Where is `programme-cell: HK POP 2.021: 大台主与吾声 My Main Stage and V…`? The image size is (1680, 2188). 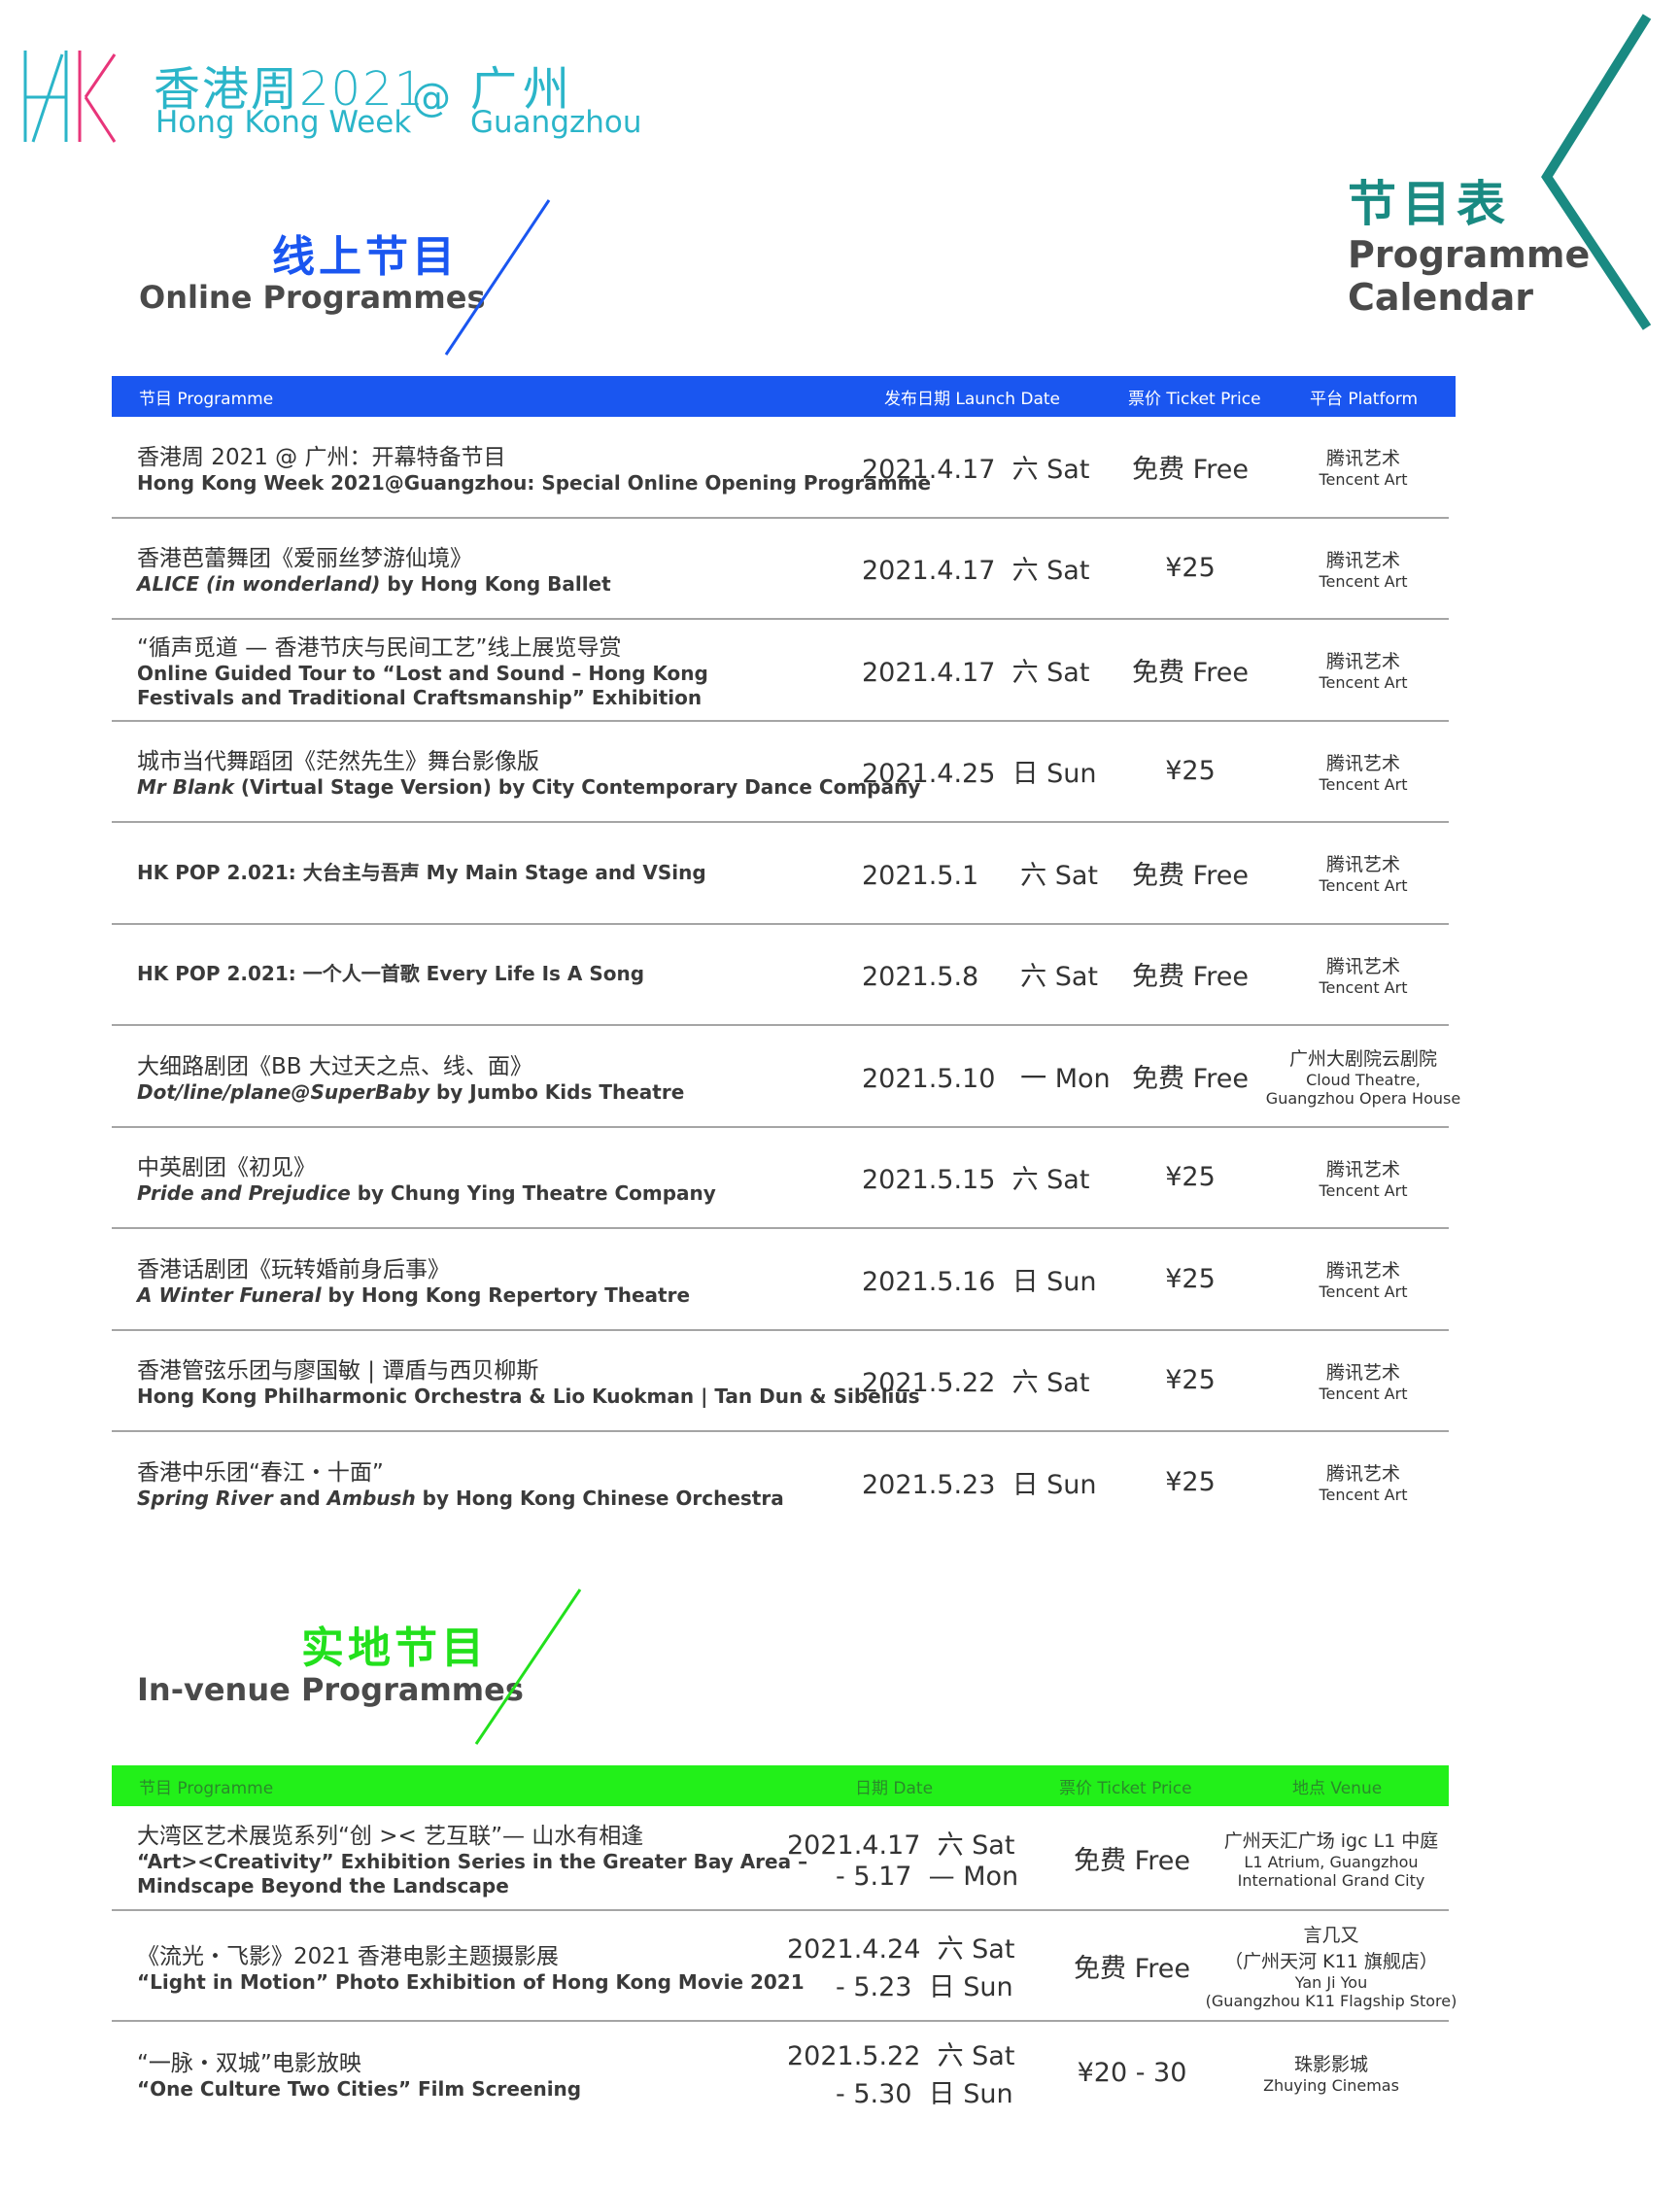 programme-cell: HK POP 2.021: 大台主与吾声 My Main Stage and V… is located at coordinates (555, 873).